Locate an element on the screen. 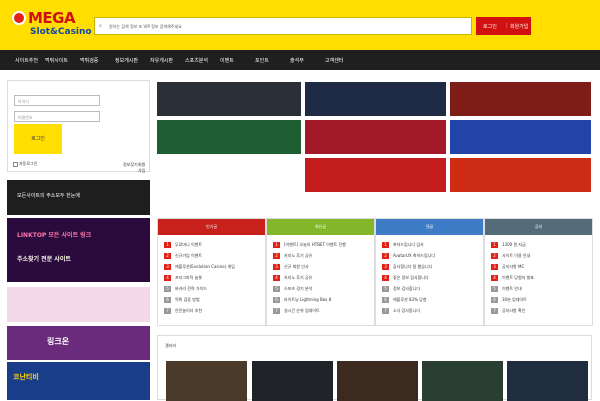 The image size is (600, 401). site-logo: MEGA Slot&Casino is located at coordinates (52, 25).